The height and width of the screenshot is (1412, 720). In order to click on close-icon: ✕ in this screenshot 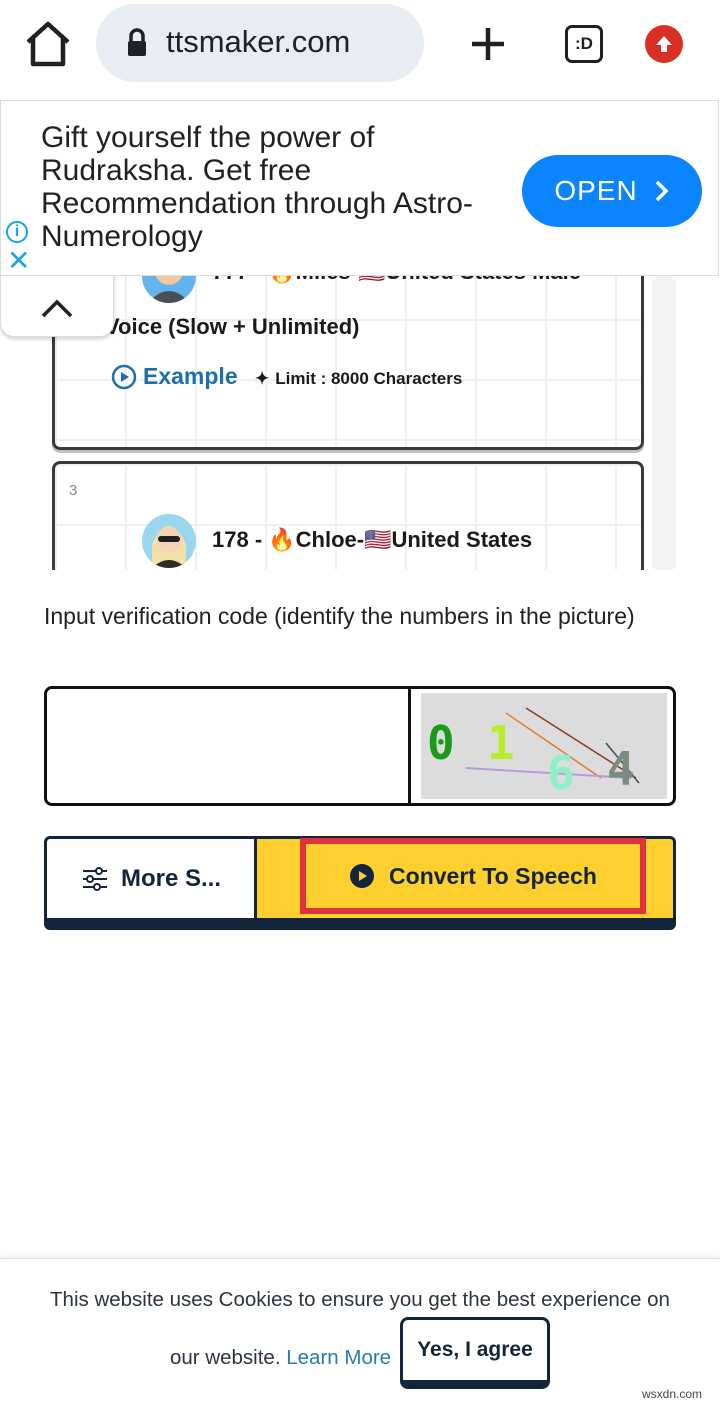, I will do `click(18, 261)`.